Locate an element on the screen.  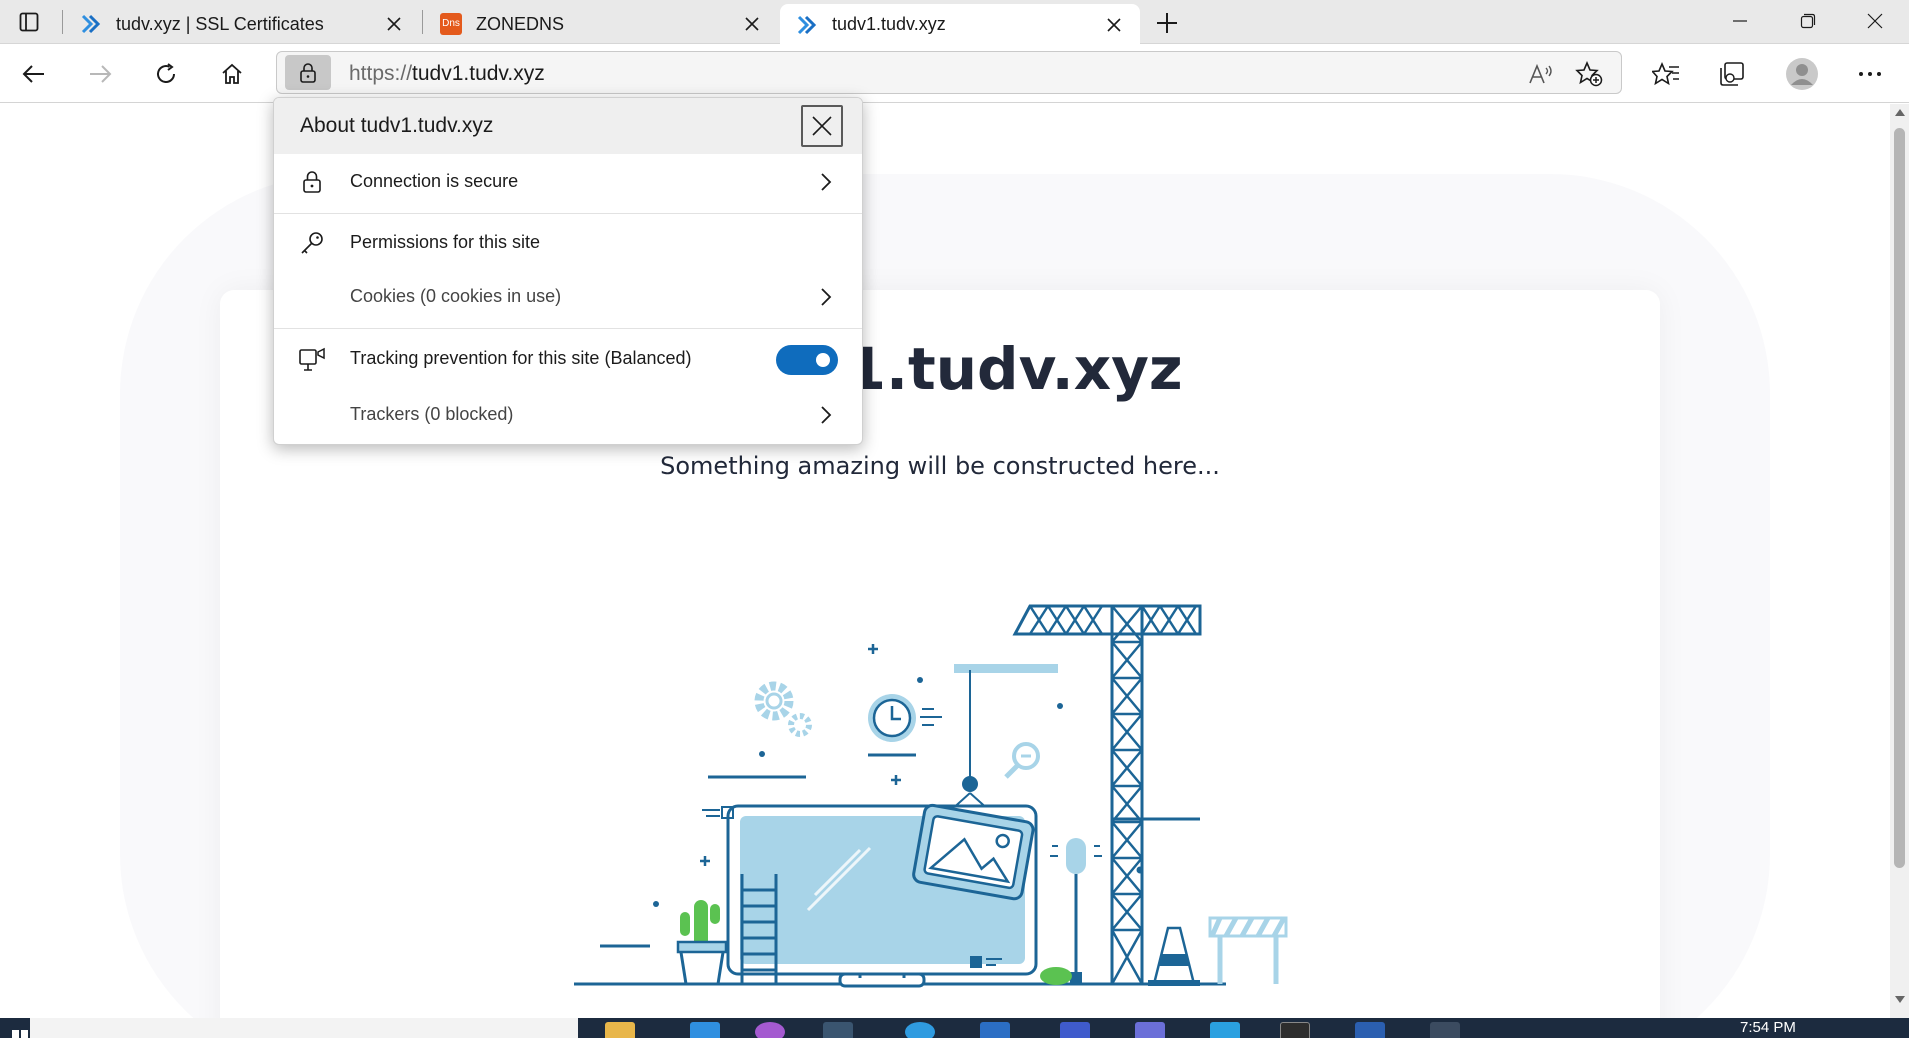
cookies-row: Cookies (0 cookies in use) is located at coordinates (568, 297).